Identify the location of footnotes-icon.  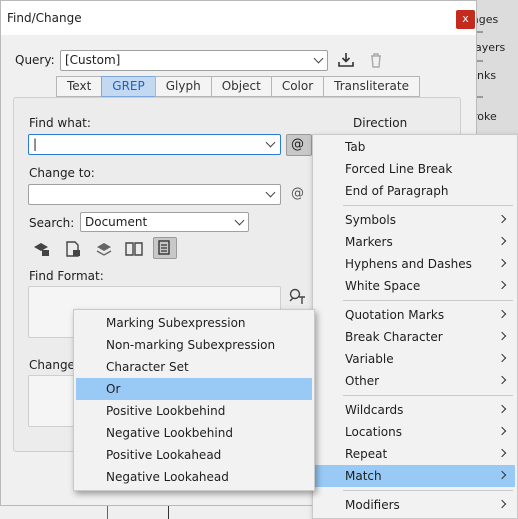
(164, 247).